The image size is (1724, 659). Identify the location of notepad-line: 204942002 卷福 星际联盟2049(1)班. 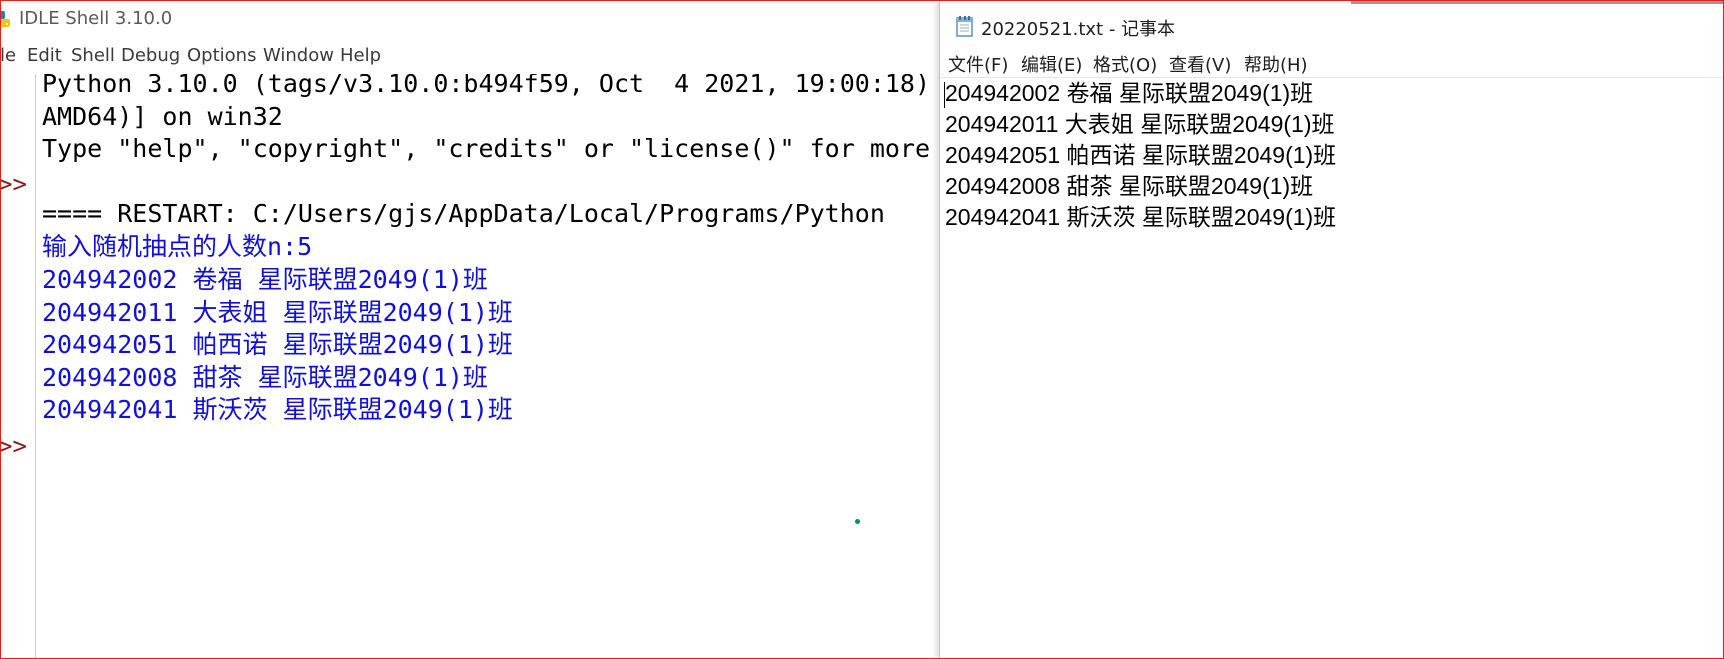
(1129, 93).